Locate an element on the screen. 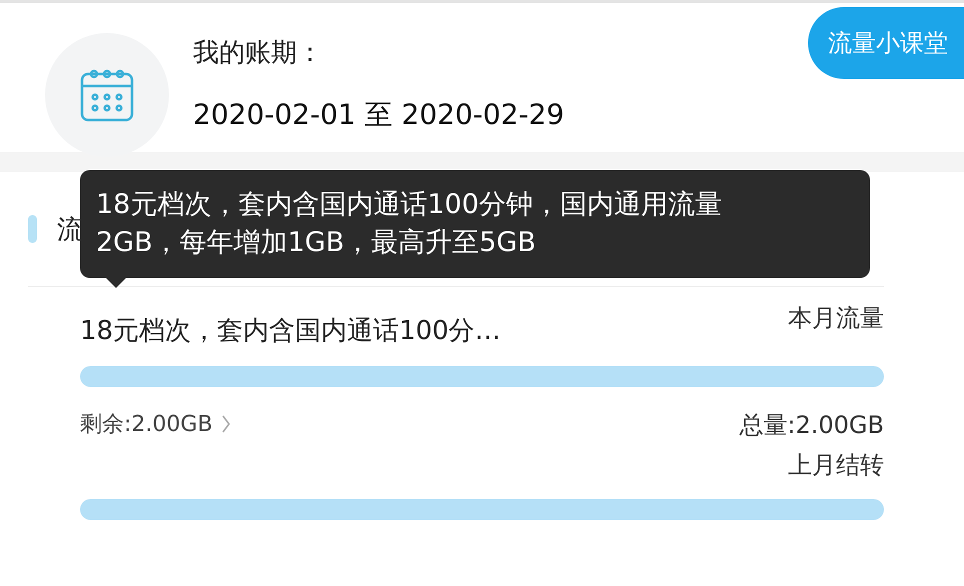 This screenshot has width=964, height=586. meter-label: 上月结转 is located at coordinates (836, 465).